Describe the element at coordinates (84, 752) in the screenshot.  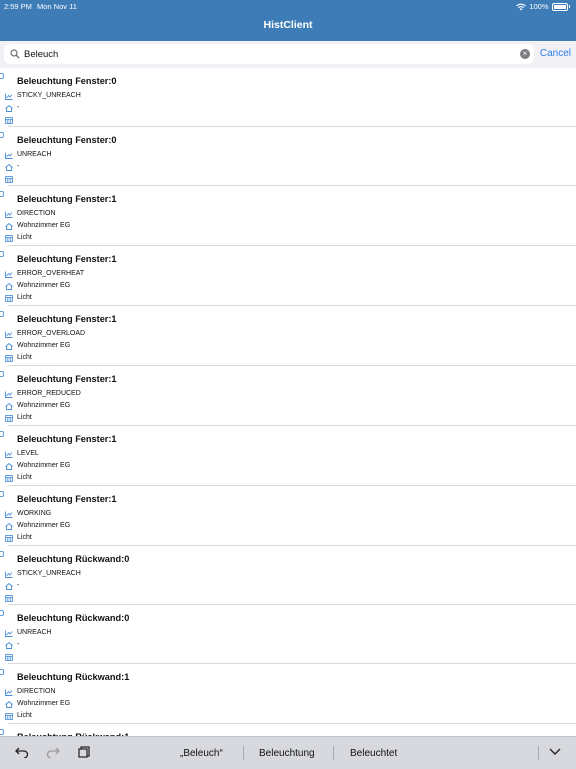
I see `paste-icon` at that location.